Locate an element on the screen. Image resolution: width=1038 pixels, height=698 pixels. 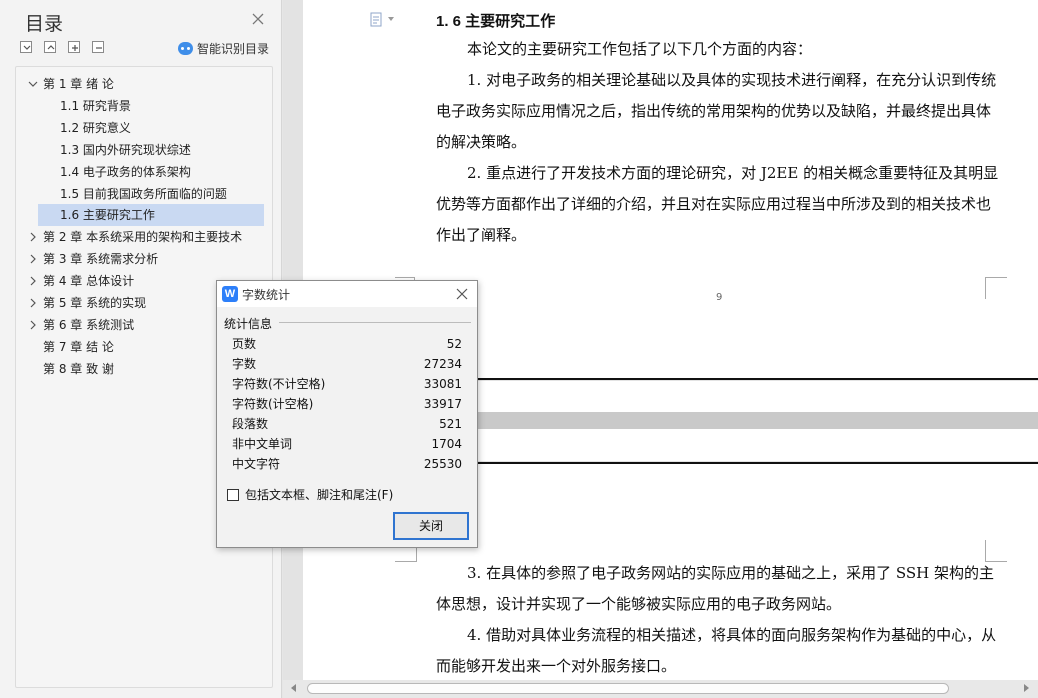
section-heading: 1. 6 主要研究工作 is located at coordinates (496, 21).